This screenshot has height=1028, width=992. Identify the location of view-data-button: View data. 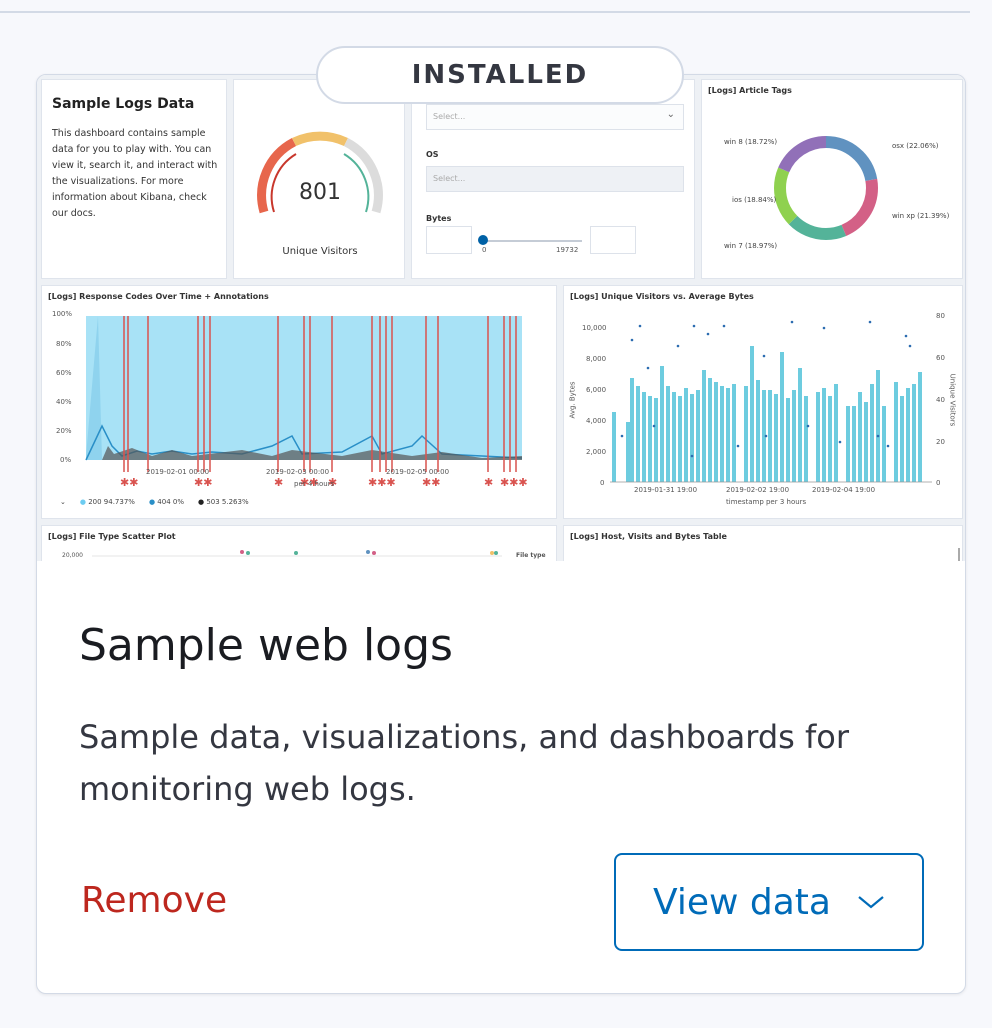
(769, 902).